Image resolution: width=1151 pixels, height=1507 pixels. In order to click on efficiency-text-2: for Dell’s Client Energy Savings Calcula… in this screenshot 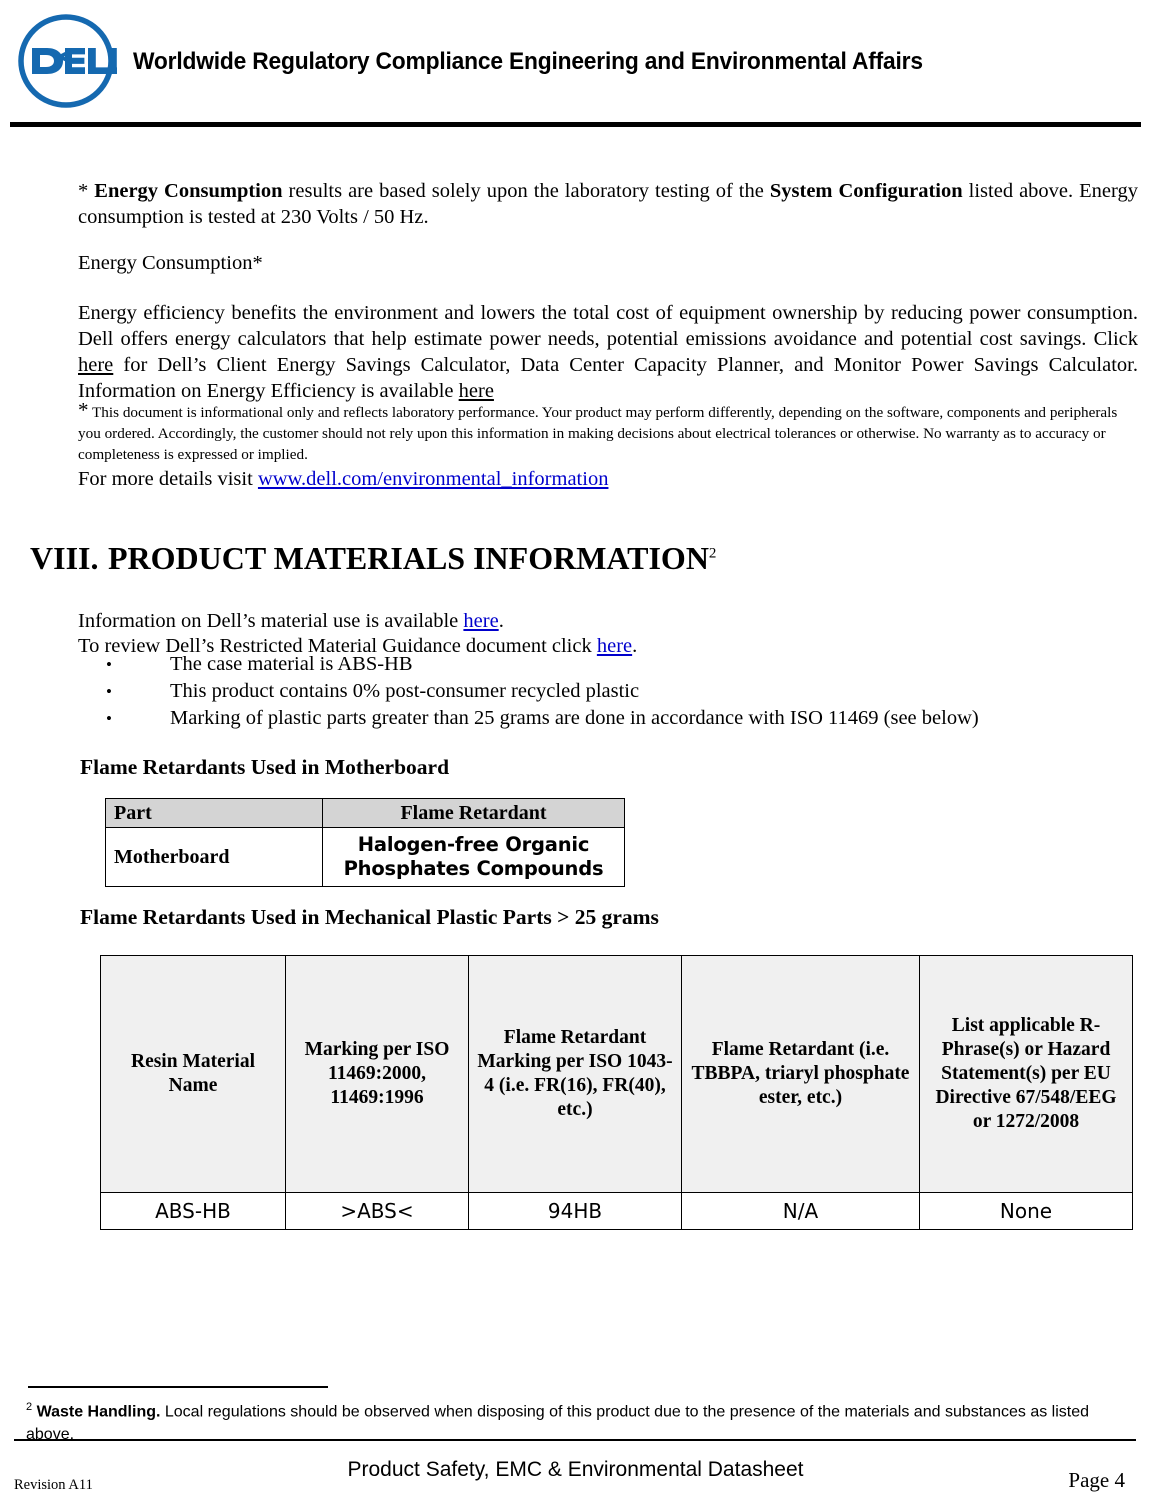, I will do `click(608, 378)`.